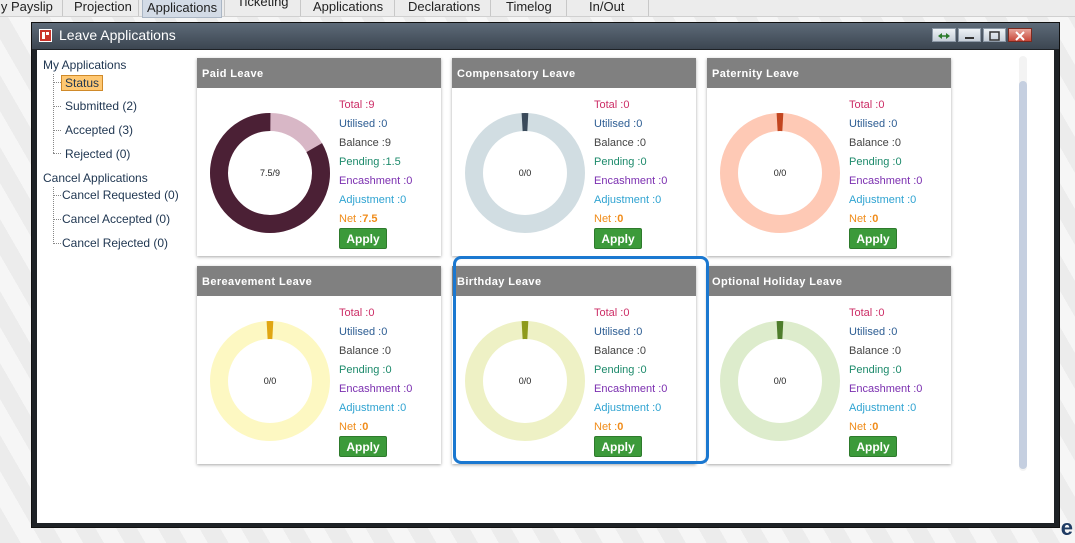 This screenshot has height=543, width=1075. What do you see at coordinates (117, 35) in the screenshot?
I see `dialog-title: Leave Applications` at bounding box center [117, 35].